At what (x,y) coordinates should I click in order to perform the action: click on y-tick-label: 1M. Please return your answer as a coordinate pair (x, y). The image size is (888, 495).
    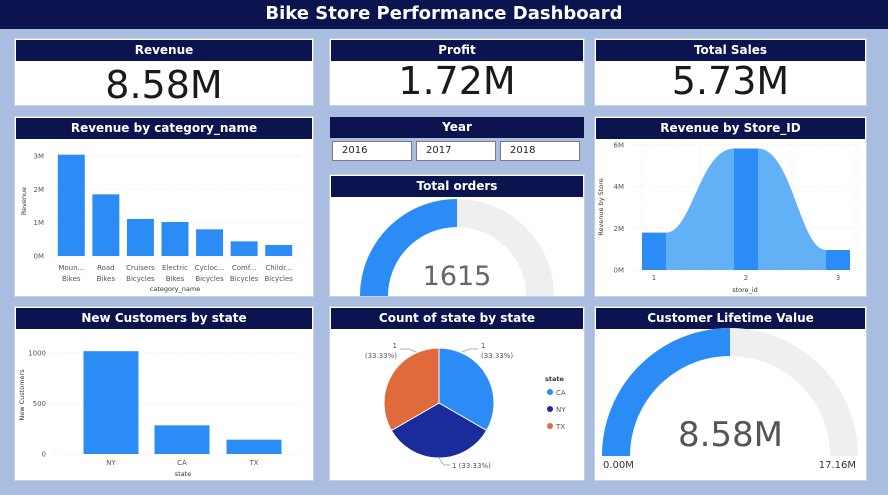
    Looking at the image, I should click on (39, 223).